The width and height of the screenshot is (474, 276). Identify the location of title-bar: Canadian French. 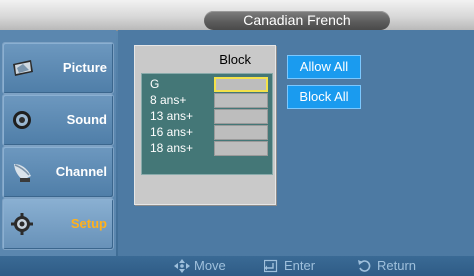
(237, 15).